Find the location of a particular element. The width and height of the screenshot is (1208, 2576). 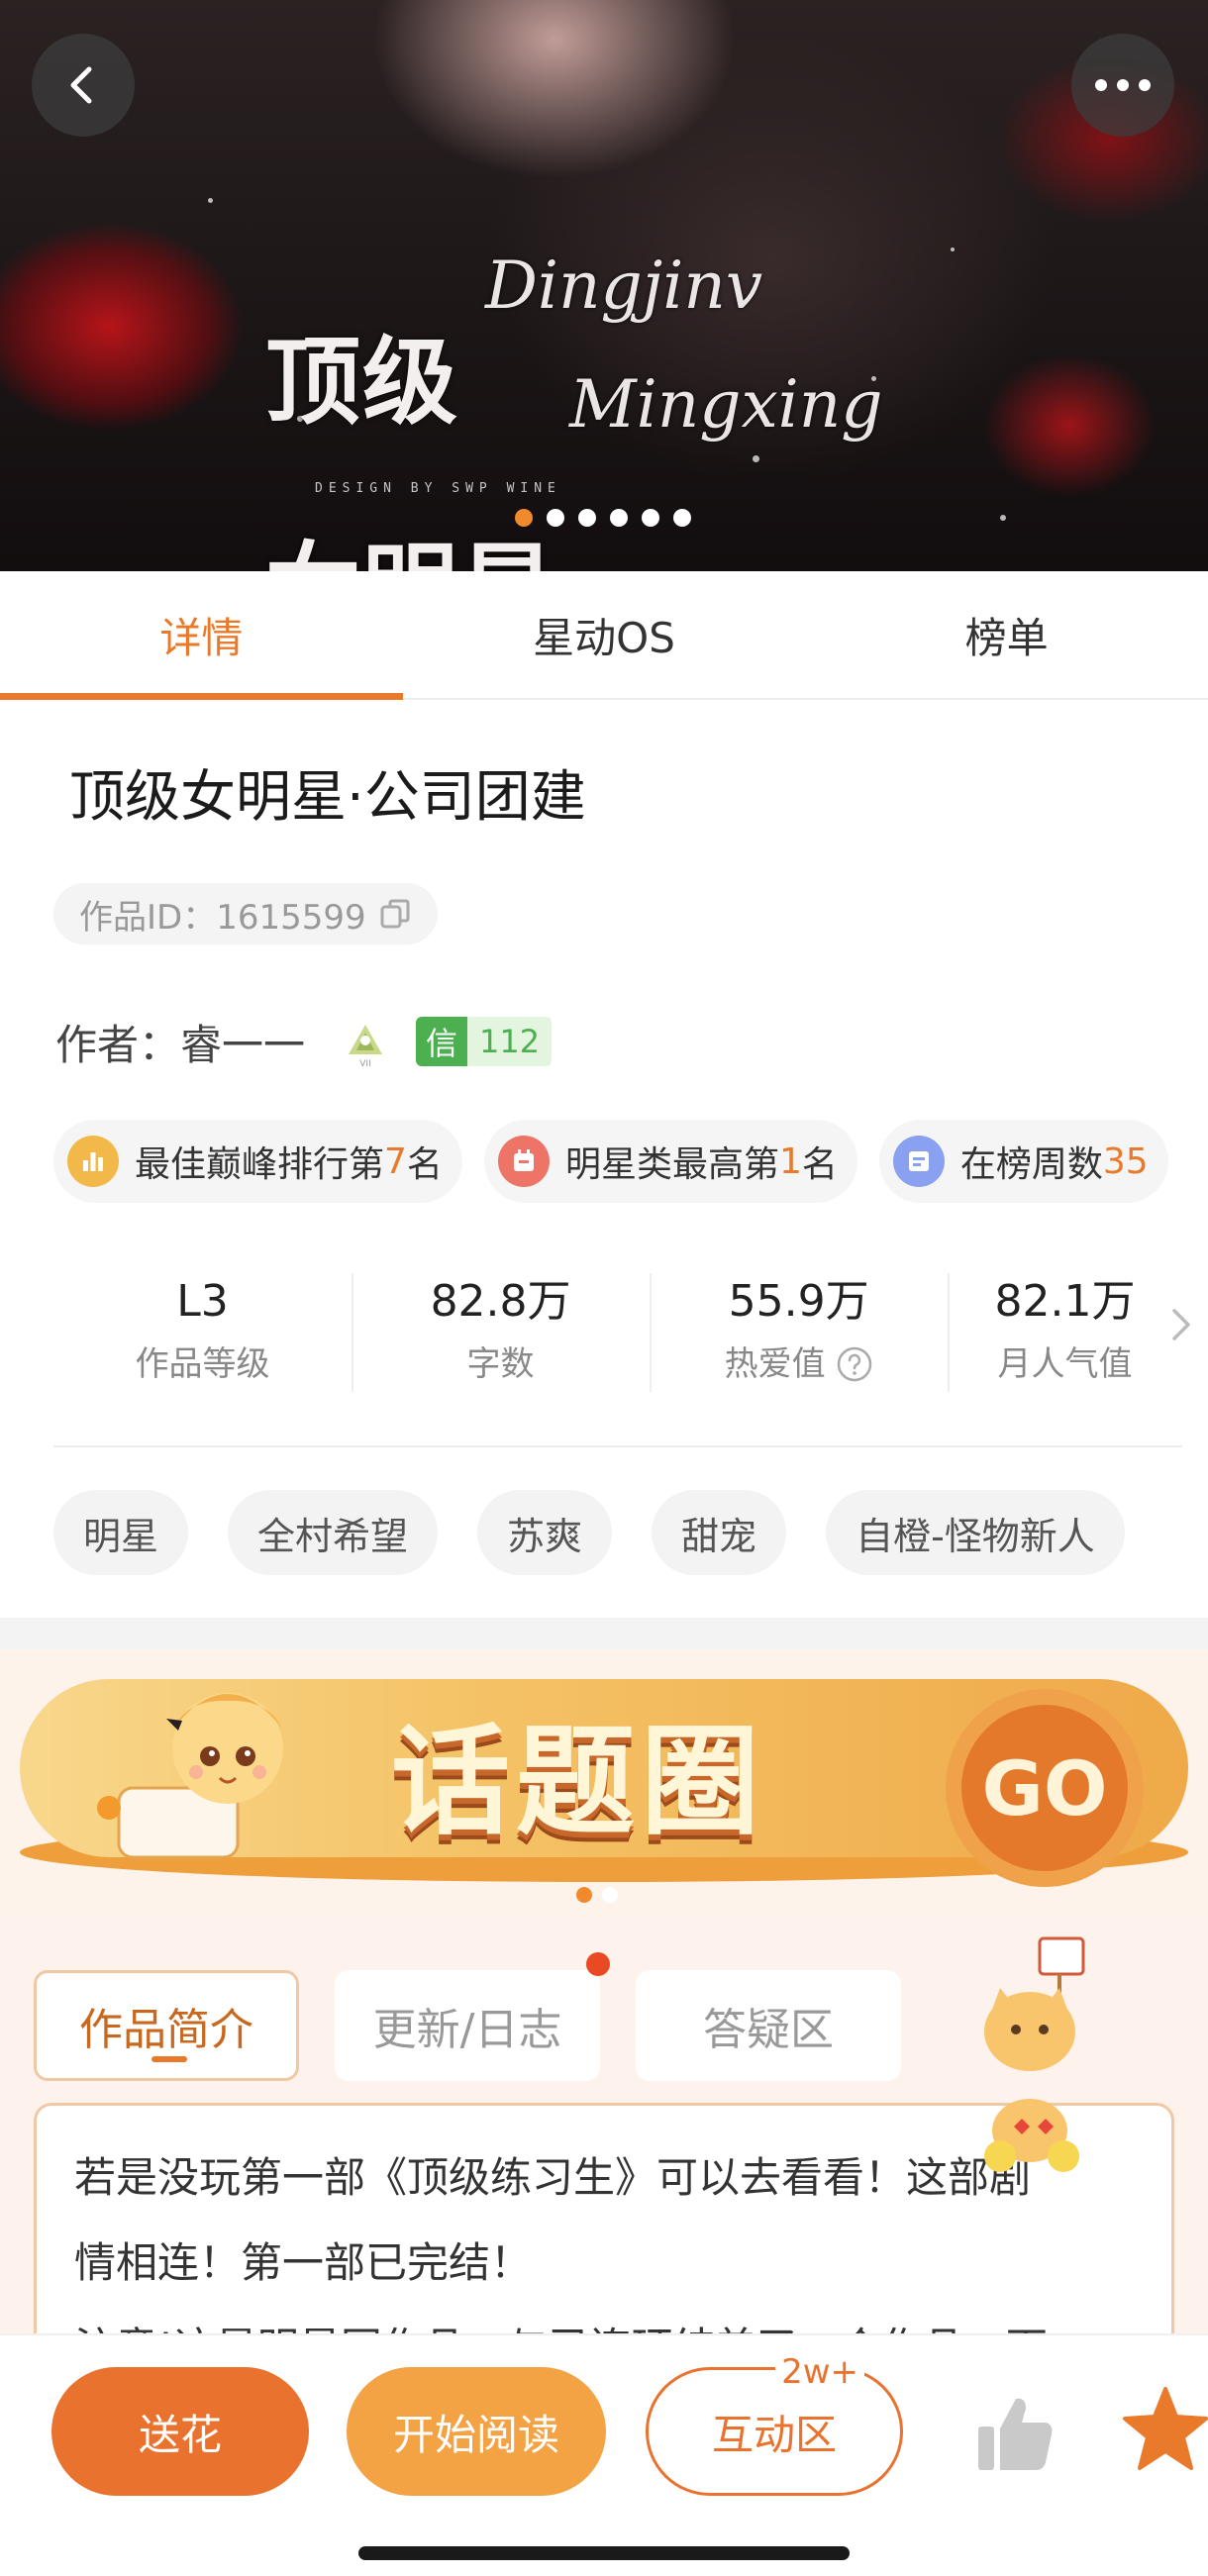

rank-chip-prefix: 最佳巅峰排行第 is located at coordinates (260, 1164).